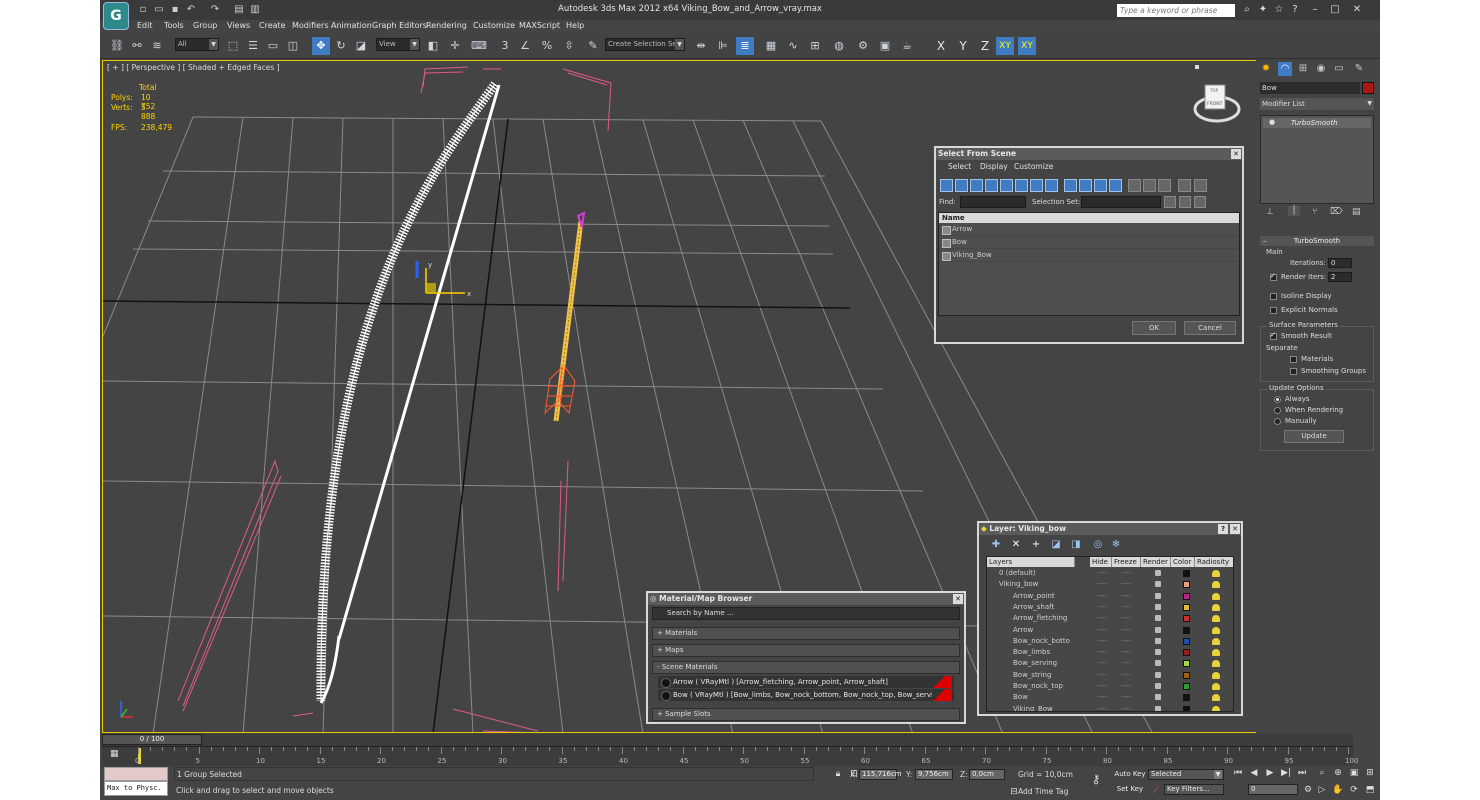 The height and width of the screenshot is (800, 1480). What do you see at coordinates (1121, 202) in the screenshot?
I see `selection-set-dropdown` at bounding box center [1121, 202].